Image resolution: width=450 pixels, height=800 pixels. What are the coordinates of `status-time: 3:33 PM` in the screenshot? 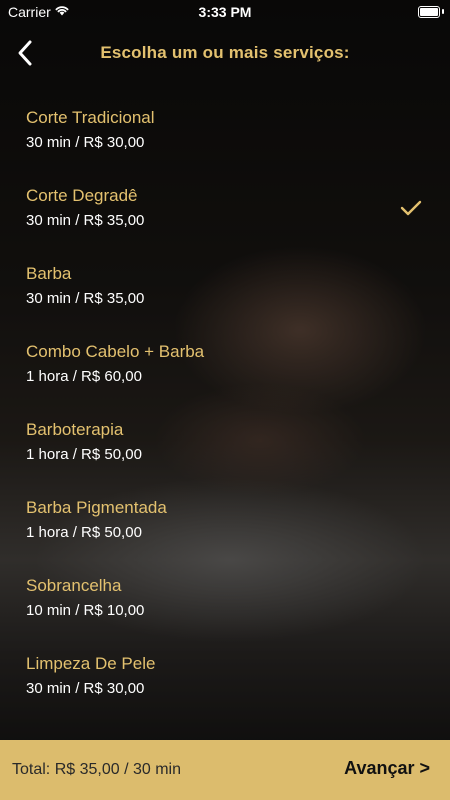 It's located at (225, 12).